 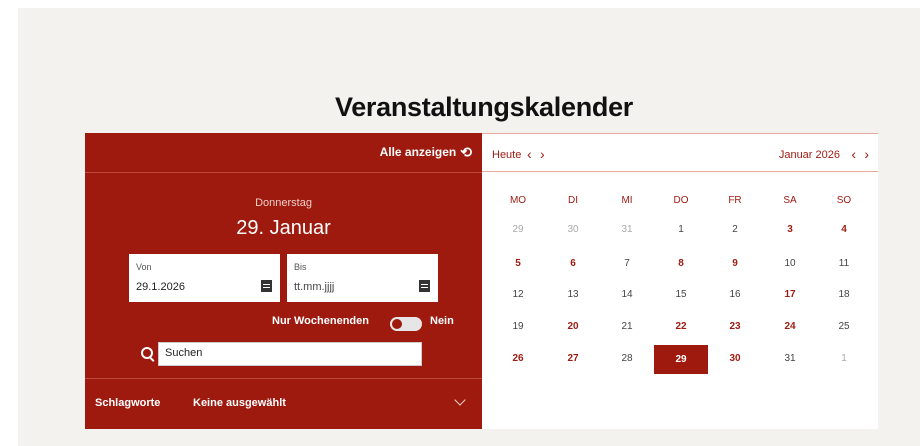 I want to click on prev-today-icon: ‹, so click(x=529, y=154).